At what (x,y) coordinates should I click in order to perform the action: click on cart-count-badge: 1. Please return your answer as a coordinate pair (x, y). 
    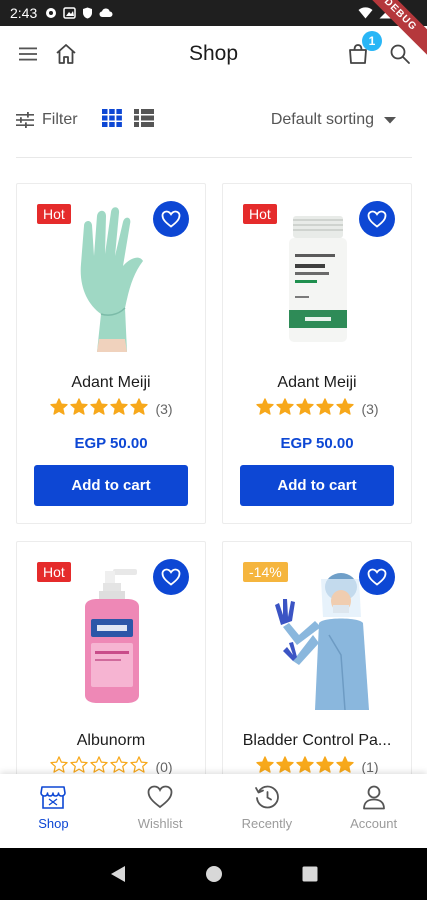
    Looking at the image, I should click on (372, 41).